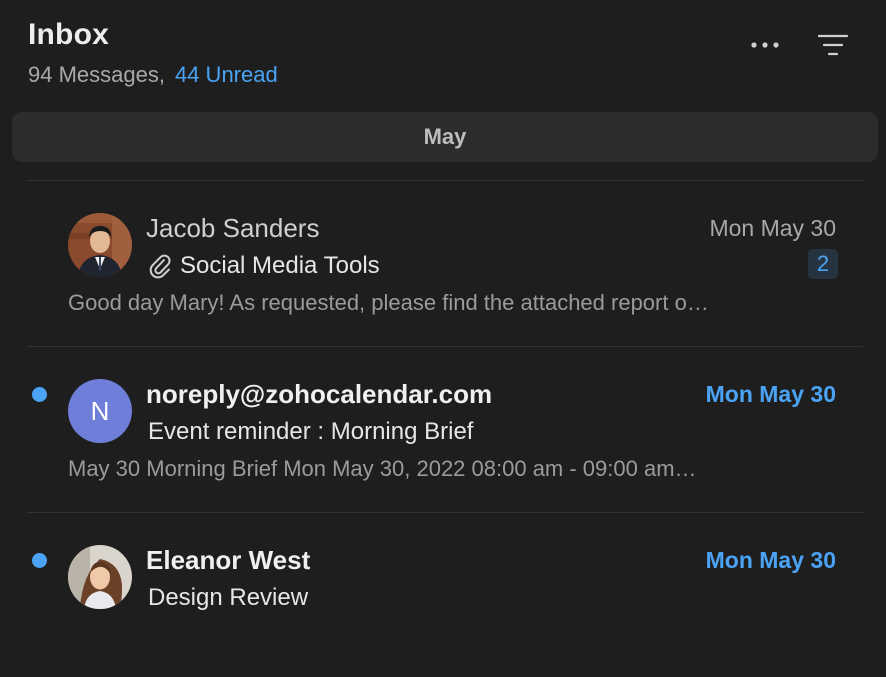 This screenshot has width=886, height=677. What do you see at coordinates (319, 394) in the screenshot?
I see `sender-name: noreply@zohocalendar.com` at bounding box center [319, 394].